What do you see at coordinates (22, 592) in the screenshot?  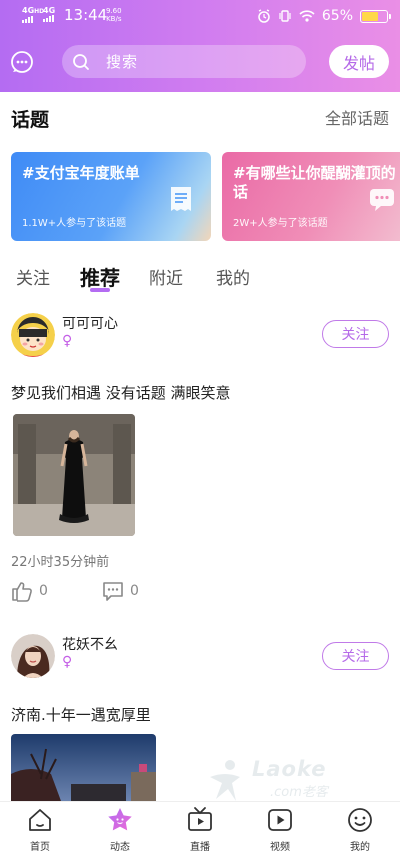 I see `thumbs-up-icon` at bounding box center [22, 592].